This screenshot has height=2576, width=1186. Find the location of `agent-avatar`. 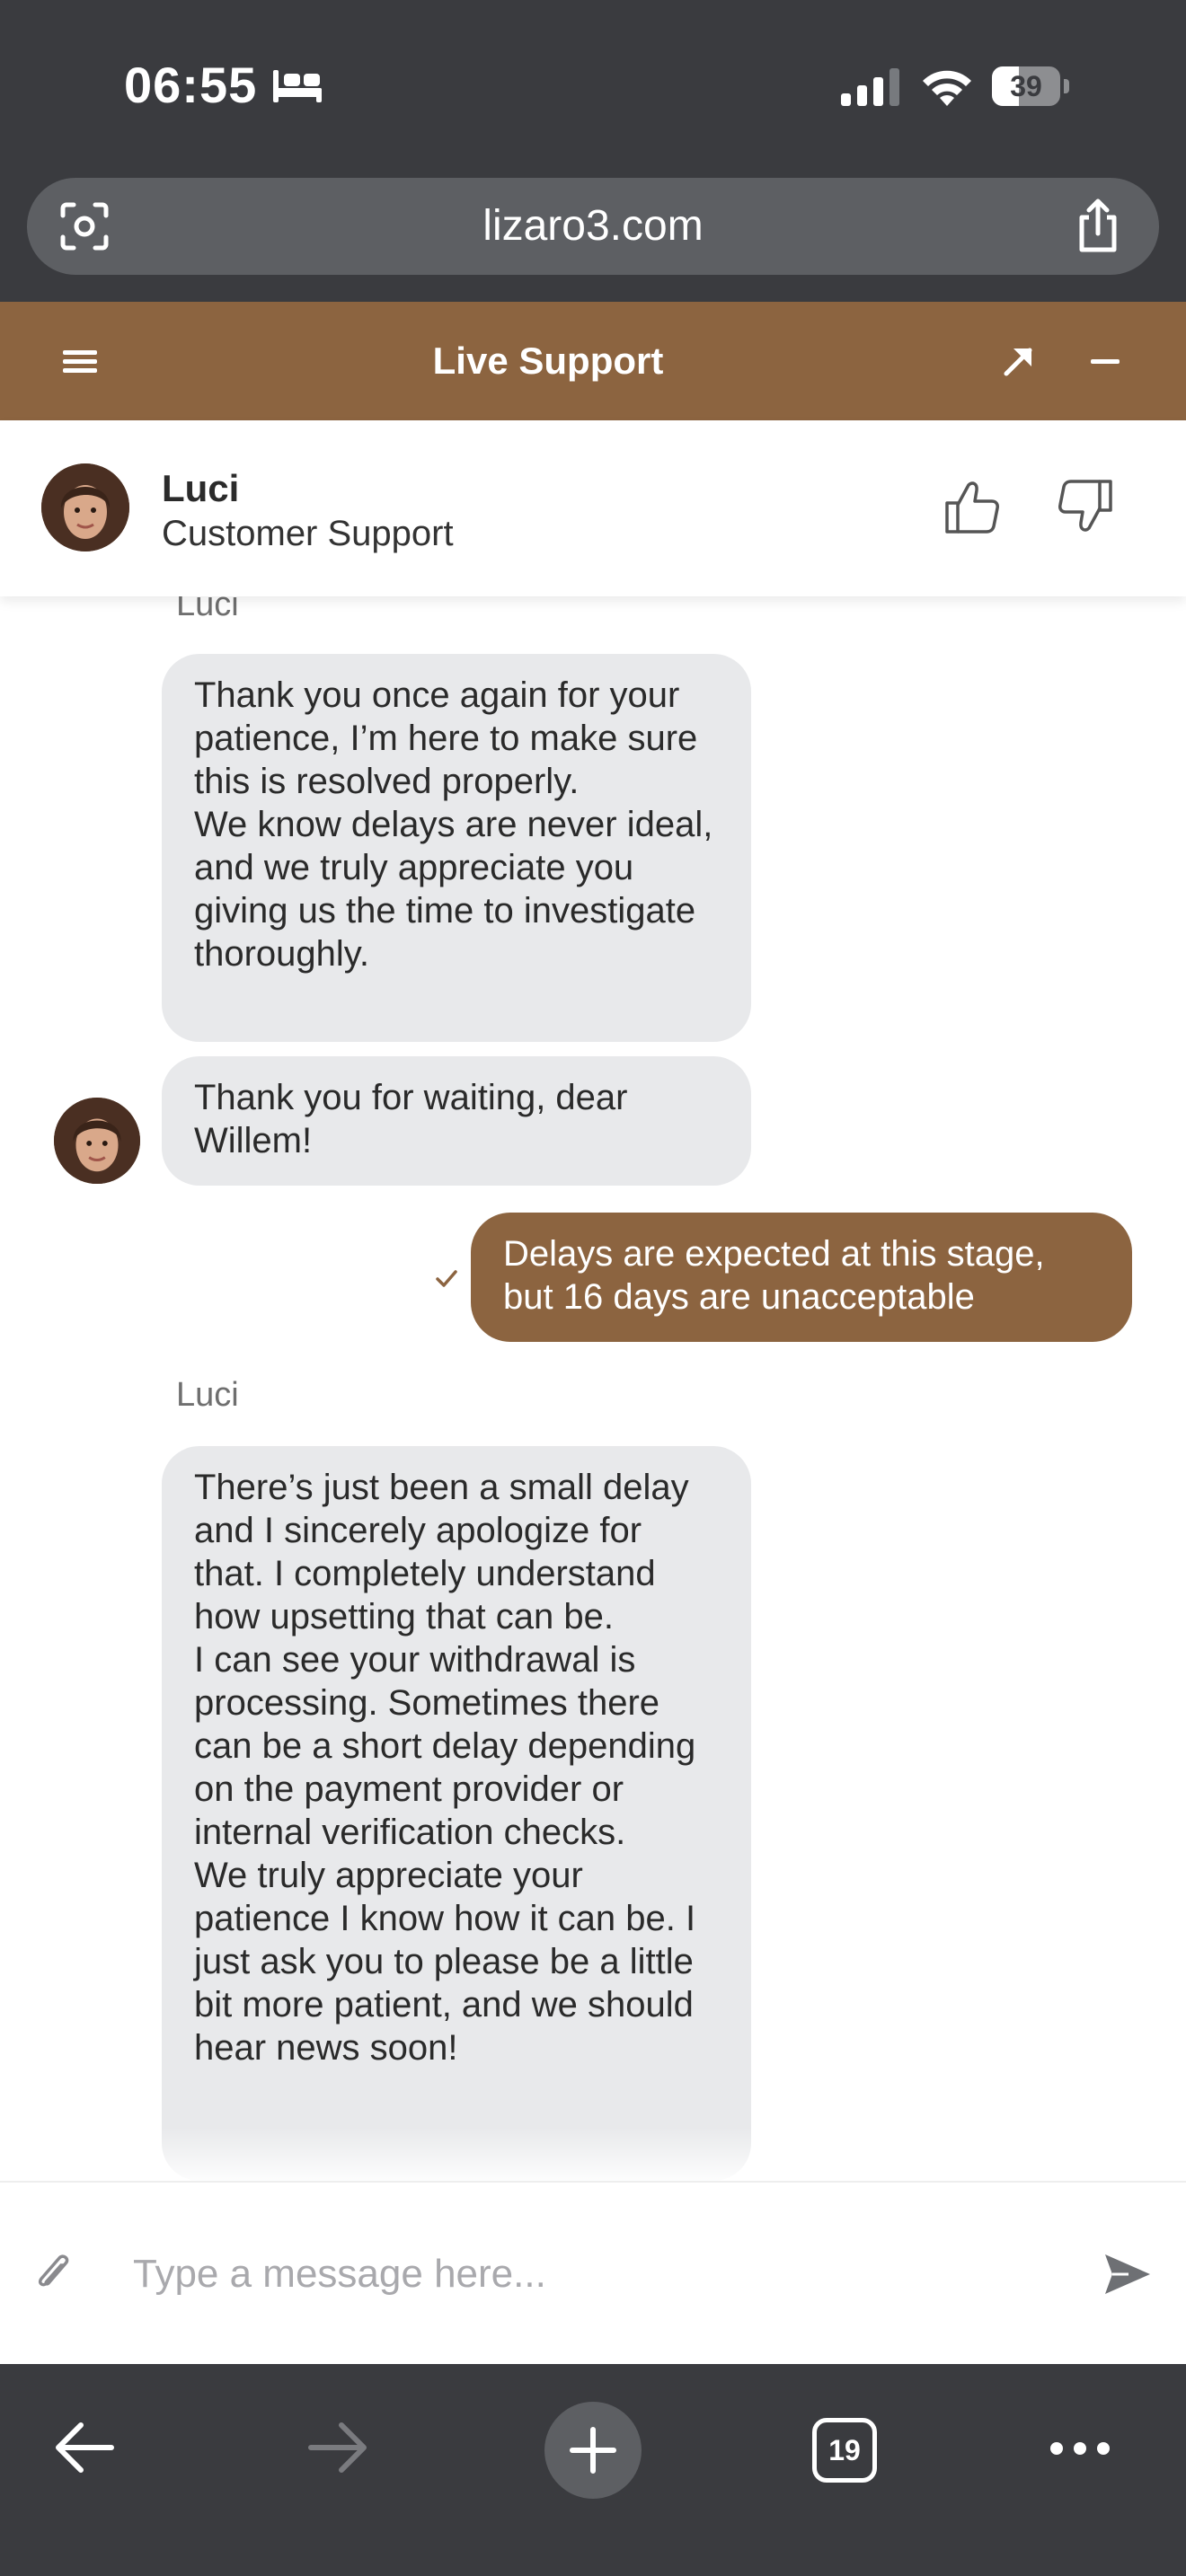

agent-avatar is located at coordinates (85, 507).